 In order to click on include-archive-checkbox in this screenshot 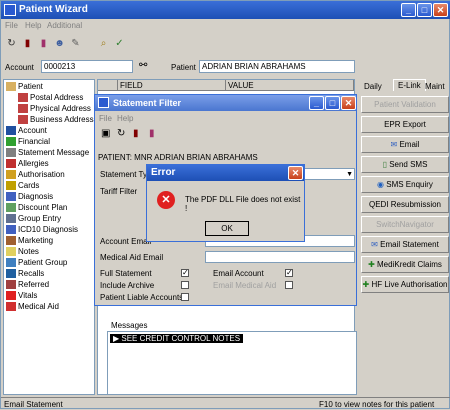, I will do `click(185, 285)`.